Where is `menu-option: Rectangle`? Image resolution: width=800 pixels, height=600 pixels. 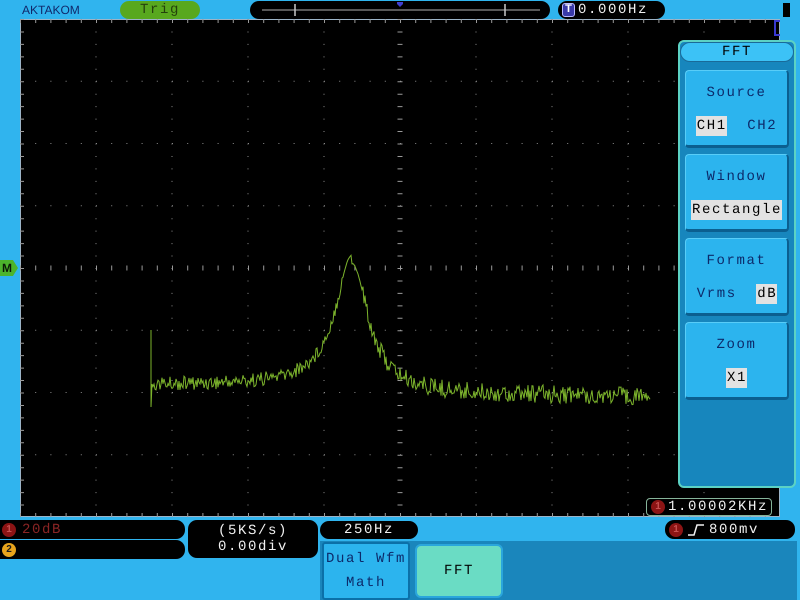 menu-option: Rectangle is located at coordinates (736, 210).